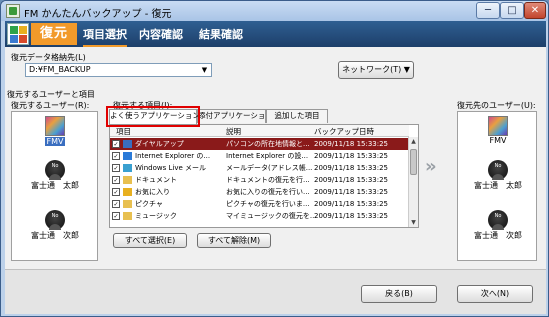 The height and width of the screenshot is (317, 549). Describe the element at coordinates (127, 144) in the screenshot. I see `dialup-icon` at that location.